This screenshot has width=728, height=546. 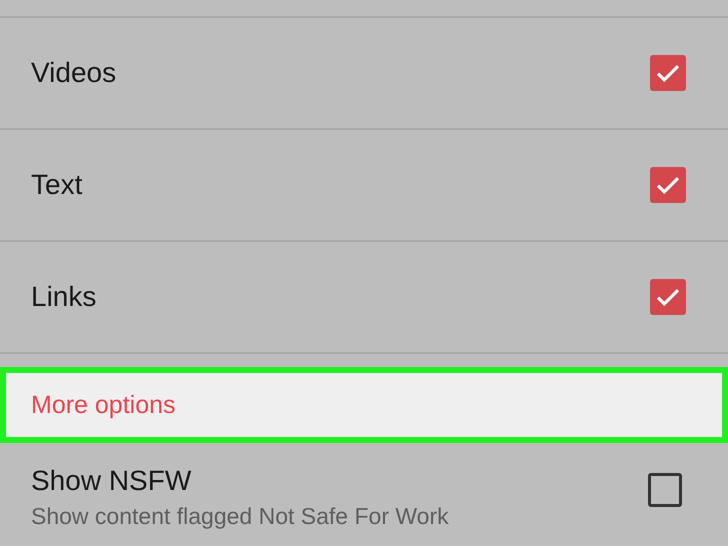 I want to click on setting-description: Show content flagged Not Safe For Work, so click(x=240, y=516).